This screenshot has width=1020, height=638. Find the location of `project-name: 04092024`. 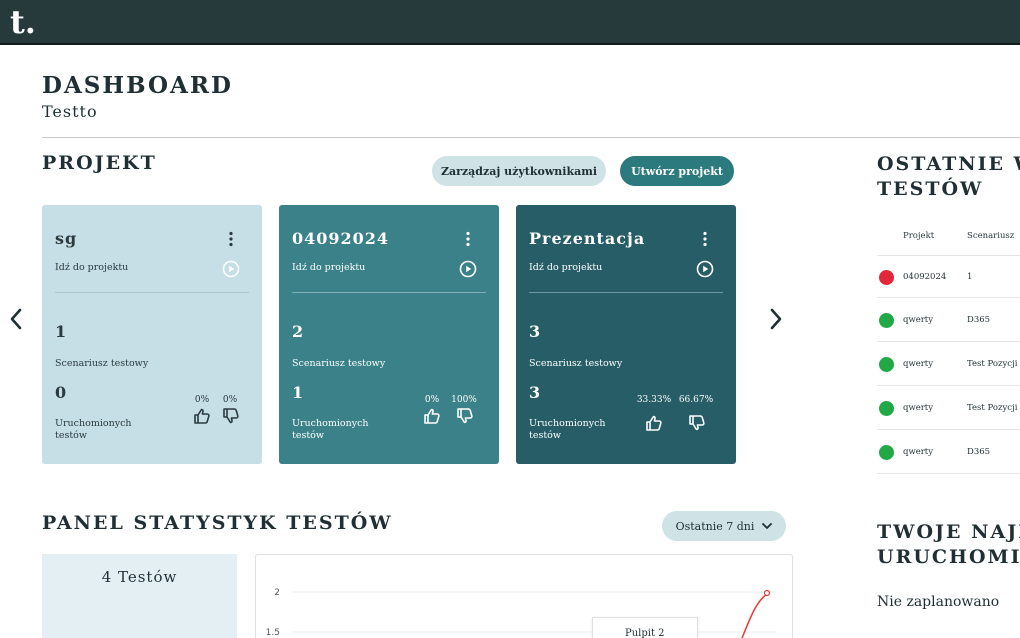

project-name: 04092024 is located at coordinates (341, 238).